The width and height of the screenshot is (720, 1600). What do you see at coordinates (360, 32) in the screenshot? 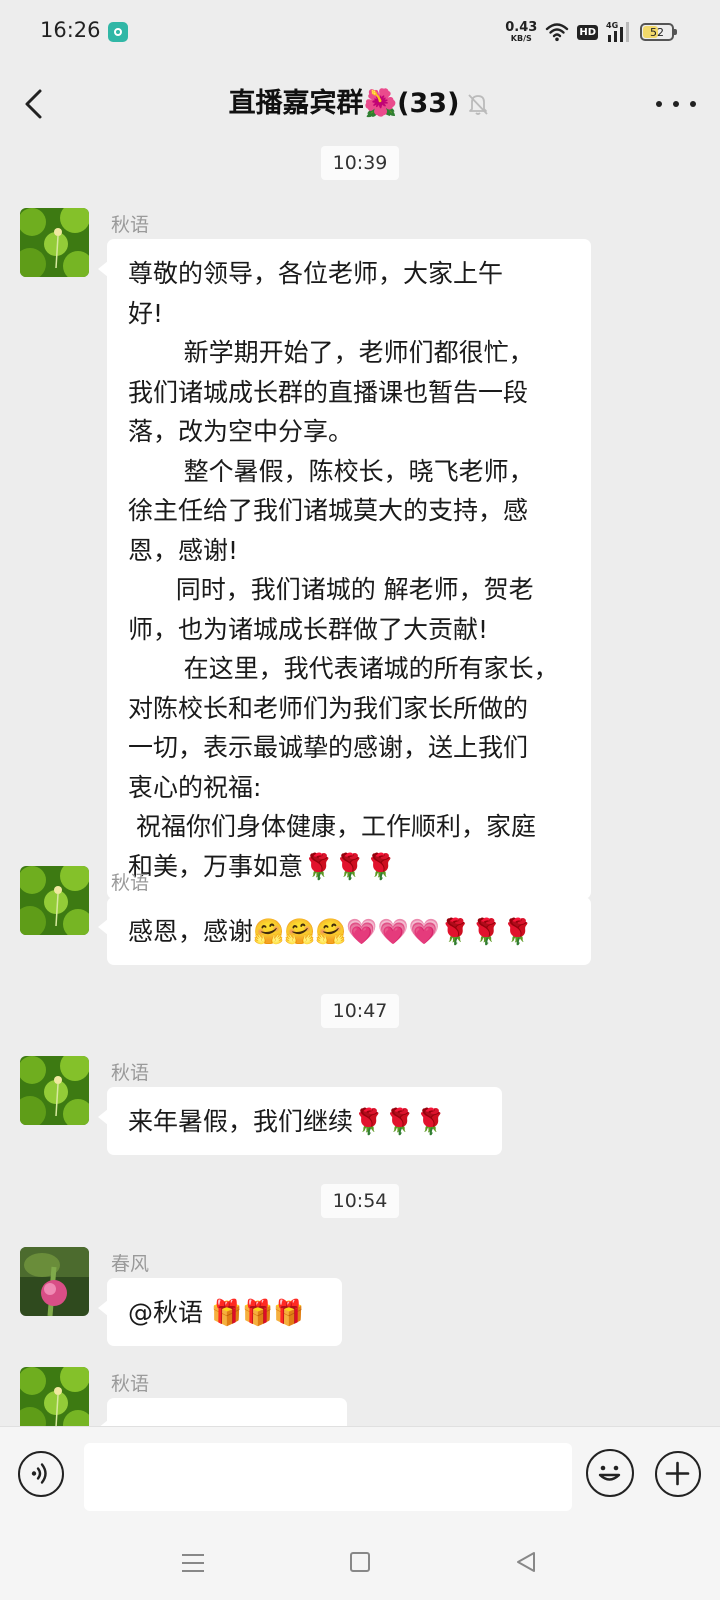
I see `status-bar: 16:26 0.43 KB/S HD 4G 52` at bounding box center [360, 32].